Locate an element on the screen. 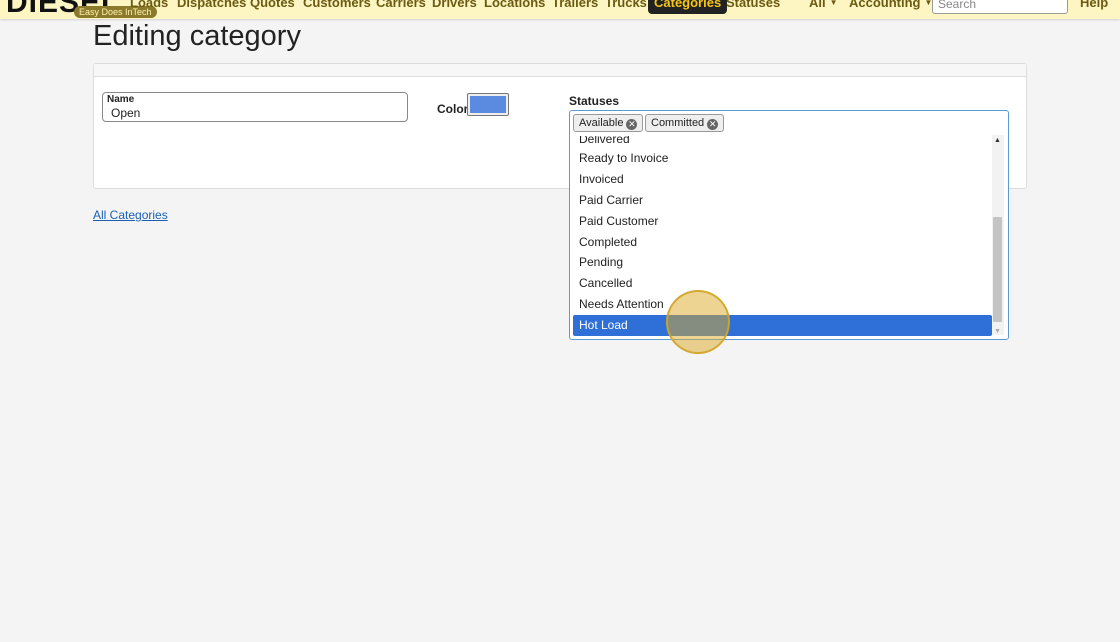  name-input is located at coordinates (256, 113).